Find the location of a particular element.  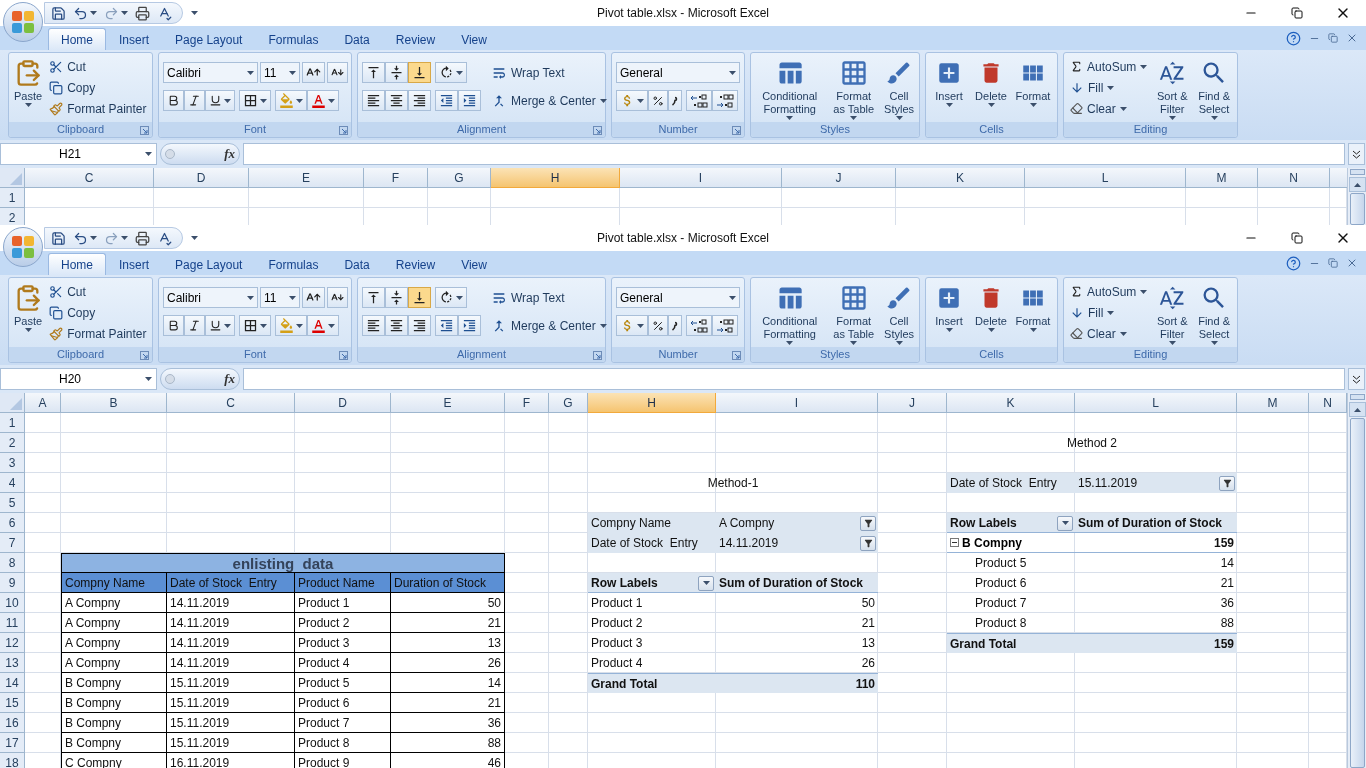

row-header: 10 is located at coordinates (12, 603).